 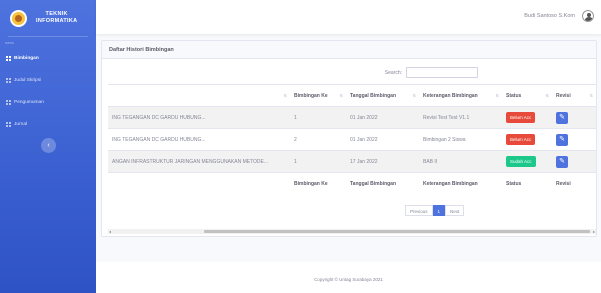 I want to click on sidebar-item-bimbingan: Bimbingan, so click(x=48, y=58).